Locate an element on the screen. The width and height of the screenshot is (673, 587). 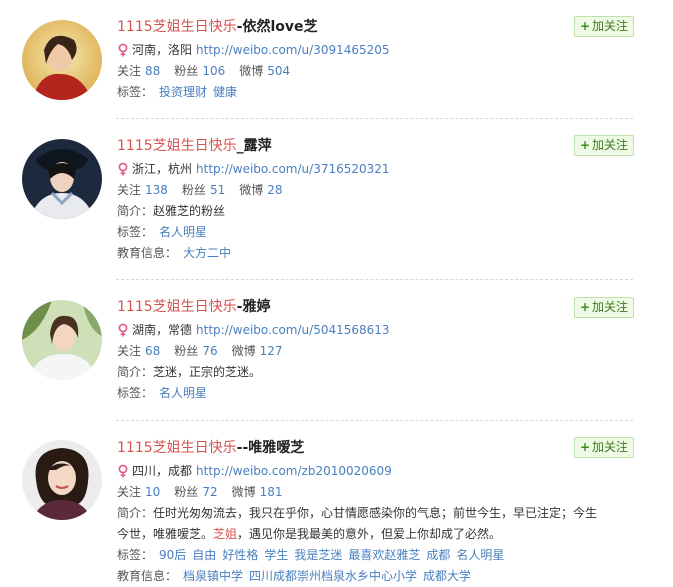
tag-link: 90后 is located at coordinates (172, 555).